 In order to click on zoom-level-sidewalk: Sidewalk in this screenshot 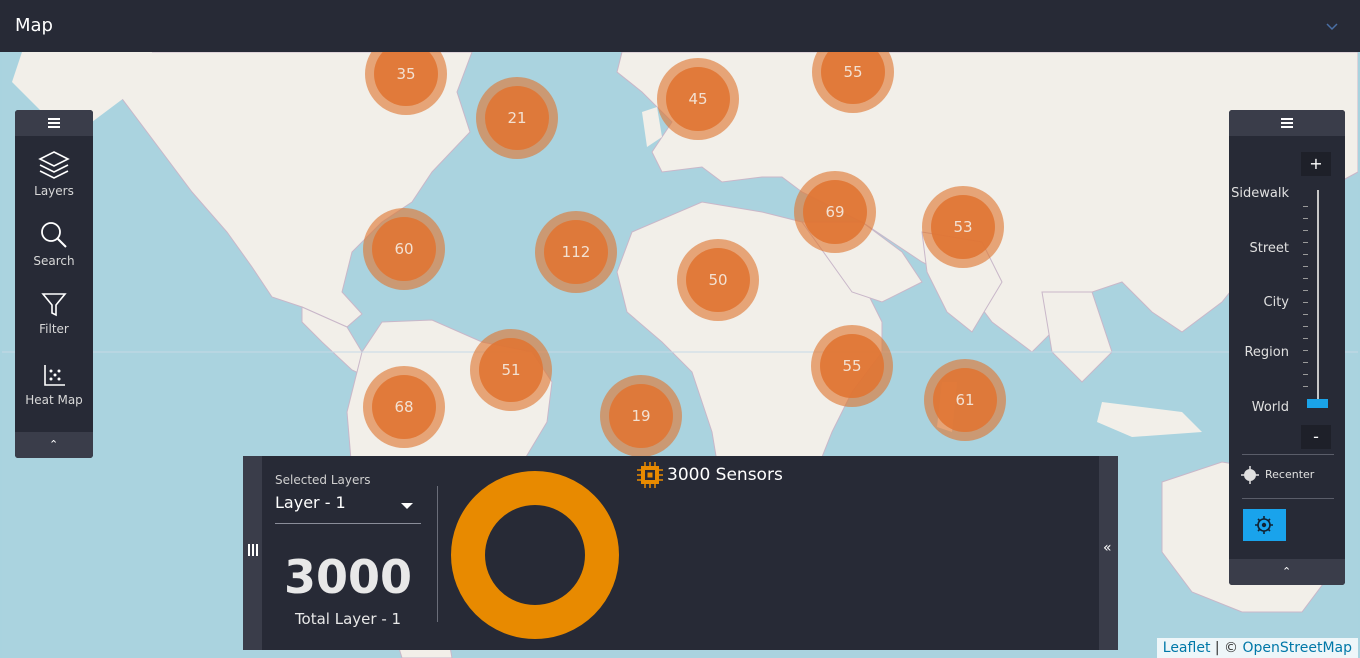, I will do `click(1259, 193)`.